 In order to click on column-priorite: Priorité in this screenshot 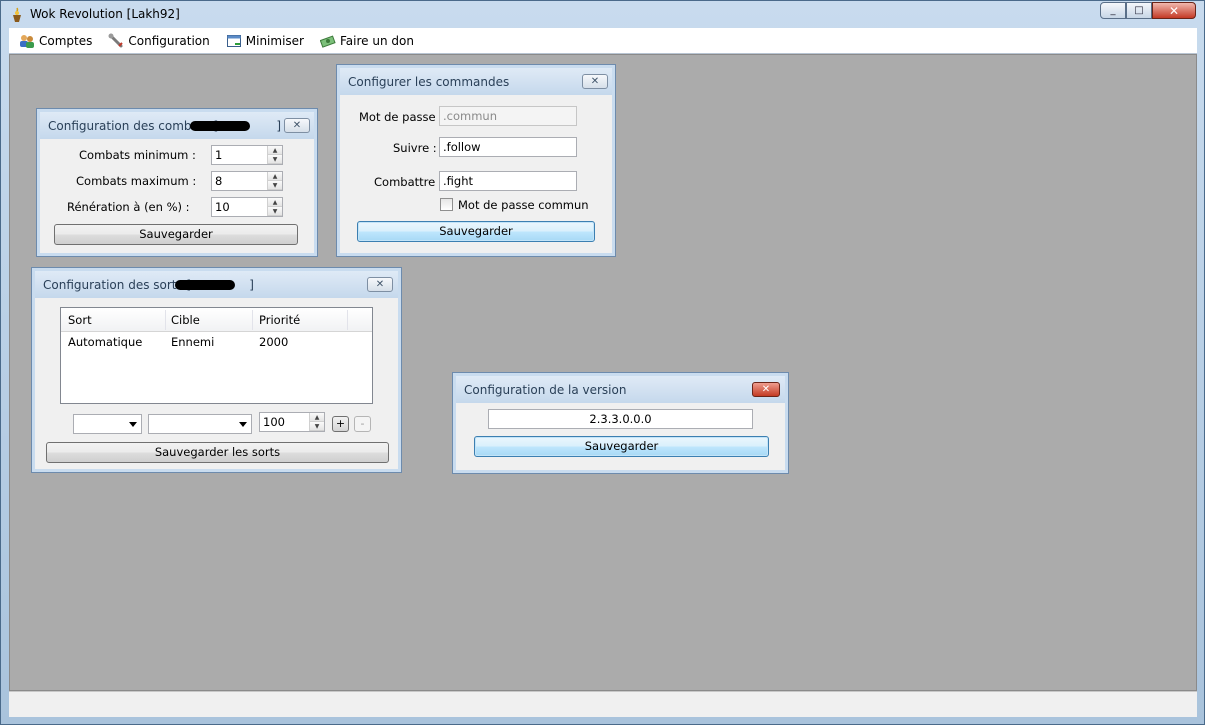, I will do `click(279, 320)`.